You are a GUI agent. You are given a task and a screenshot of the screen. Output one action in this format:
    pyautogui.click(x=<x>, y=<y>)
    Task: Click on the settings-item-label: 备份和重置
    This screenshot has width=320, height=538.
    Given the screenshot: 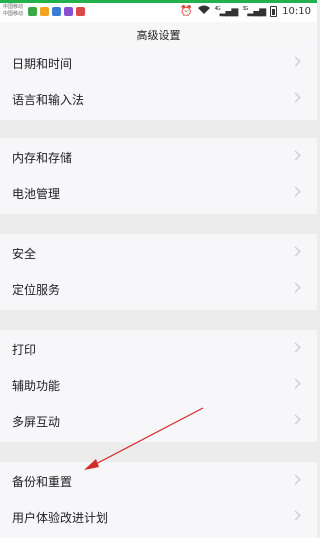 What is the action you would take?
    pyautogui.click(x=42, y=482)
    